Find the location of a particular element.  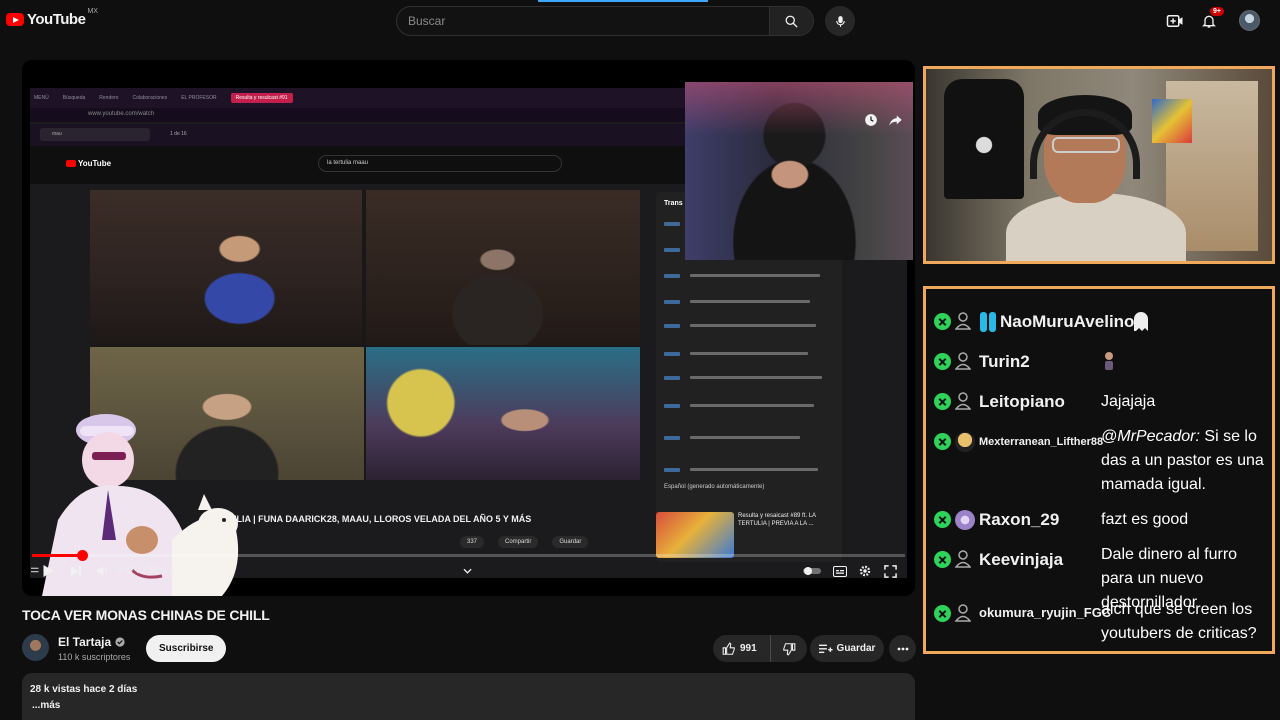

embedded-youtube-logo: YouTube is located at coordinates (88, 163).